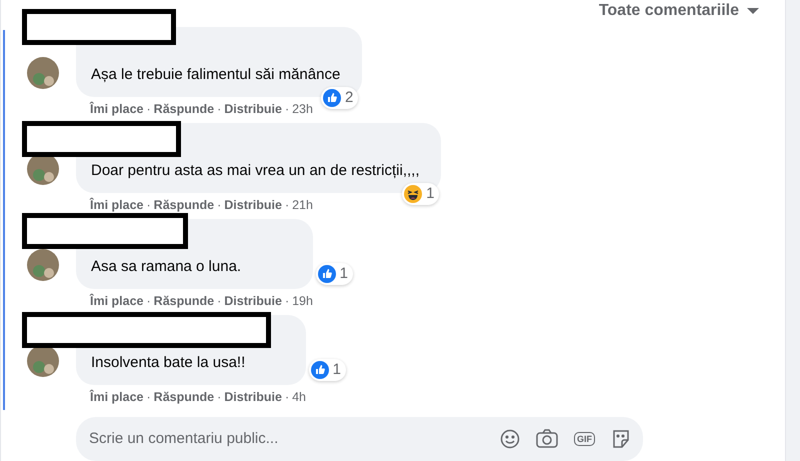 This screenshot has width=800, height=461. I want to click on comment-text: Doar pentru asta as mai vrea un an de restricții,,,,, so click(255, 170).